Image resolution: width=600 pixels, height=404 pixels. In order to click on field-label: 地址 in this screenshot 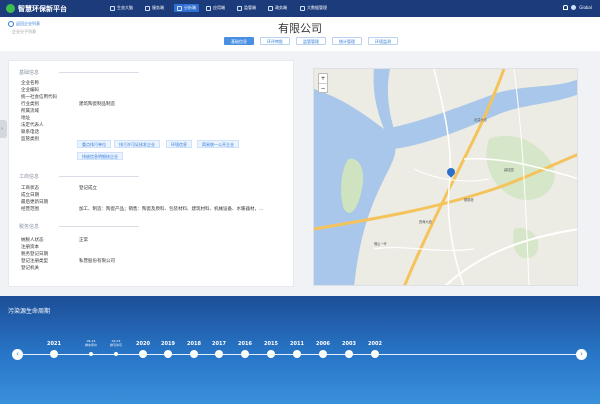, I will do `click(25, 118)`.